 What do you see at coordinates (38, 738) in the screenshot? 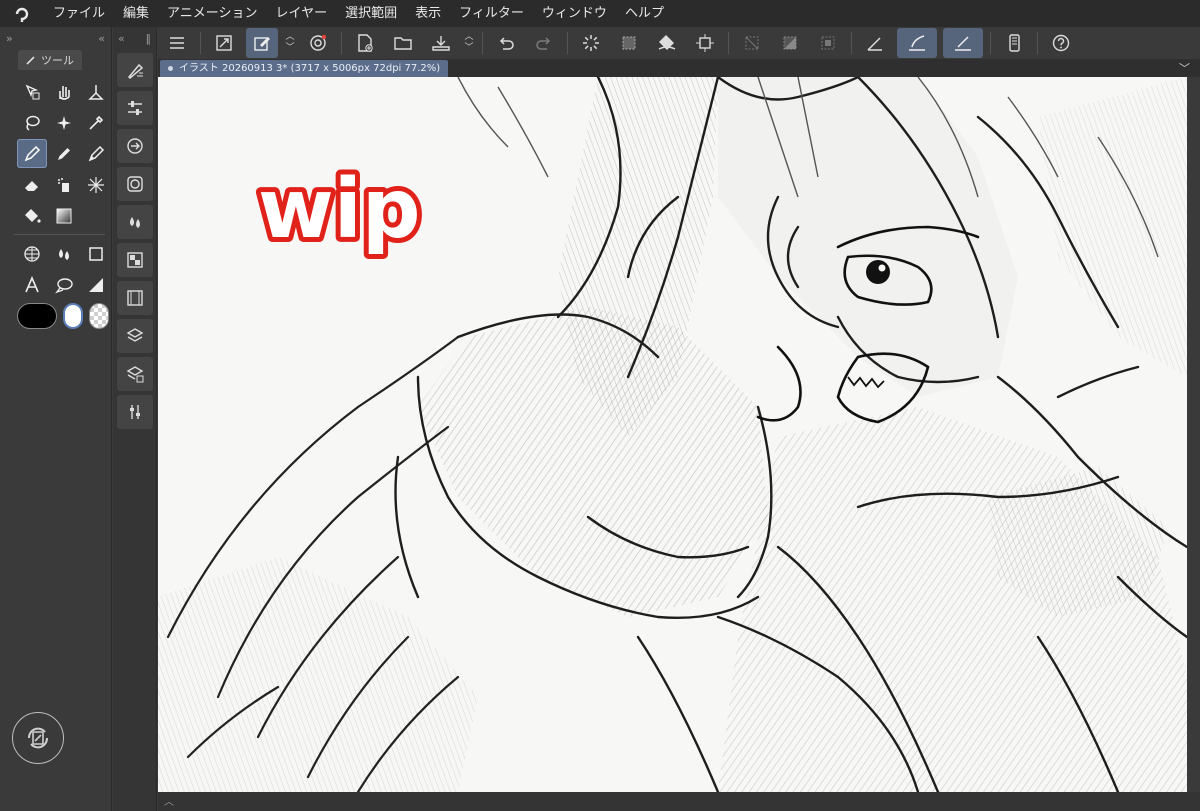
I see `rotate-canvas-icon` at bounding box center [38, 738].